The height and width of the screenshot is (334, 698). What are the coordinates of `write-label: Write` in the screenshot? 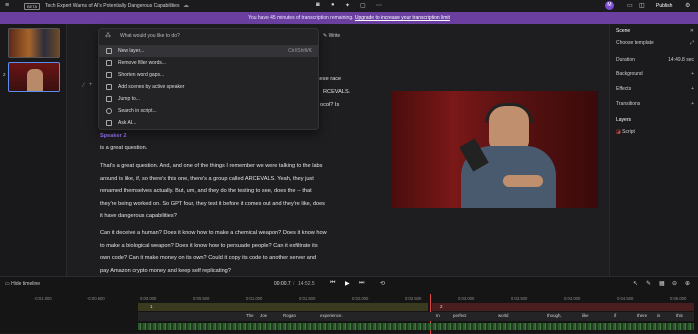 It's located at (334, 36).